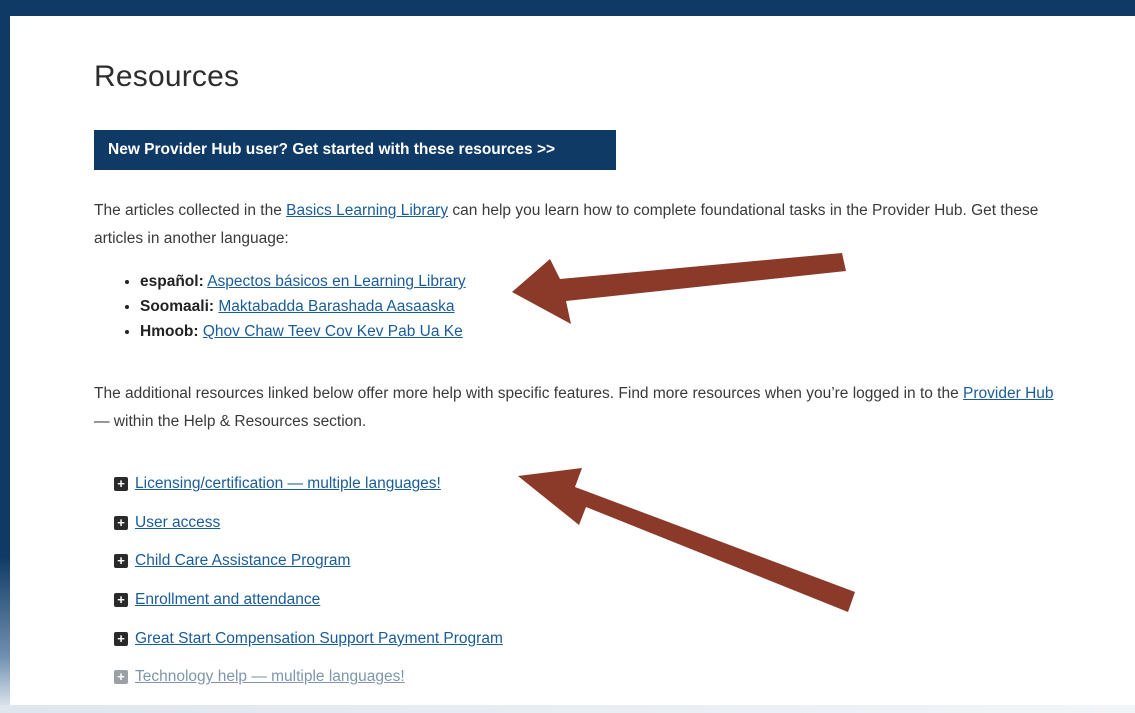 This screenshot has width=1135, height=713. What do you see at coordinates (336, 306) in the screenshot?
I see `somali-library-link: Maktabadda Barashada Aasaaska` at bounding box center [336, 306].